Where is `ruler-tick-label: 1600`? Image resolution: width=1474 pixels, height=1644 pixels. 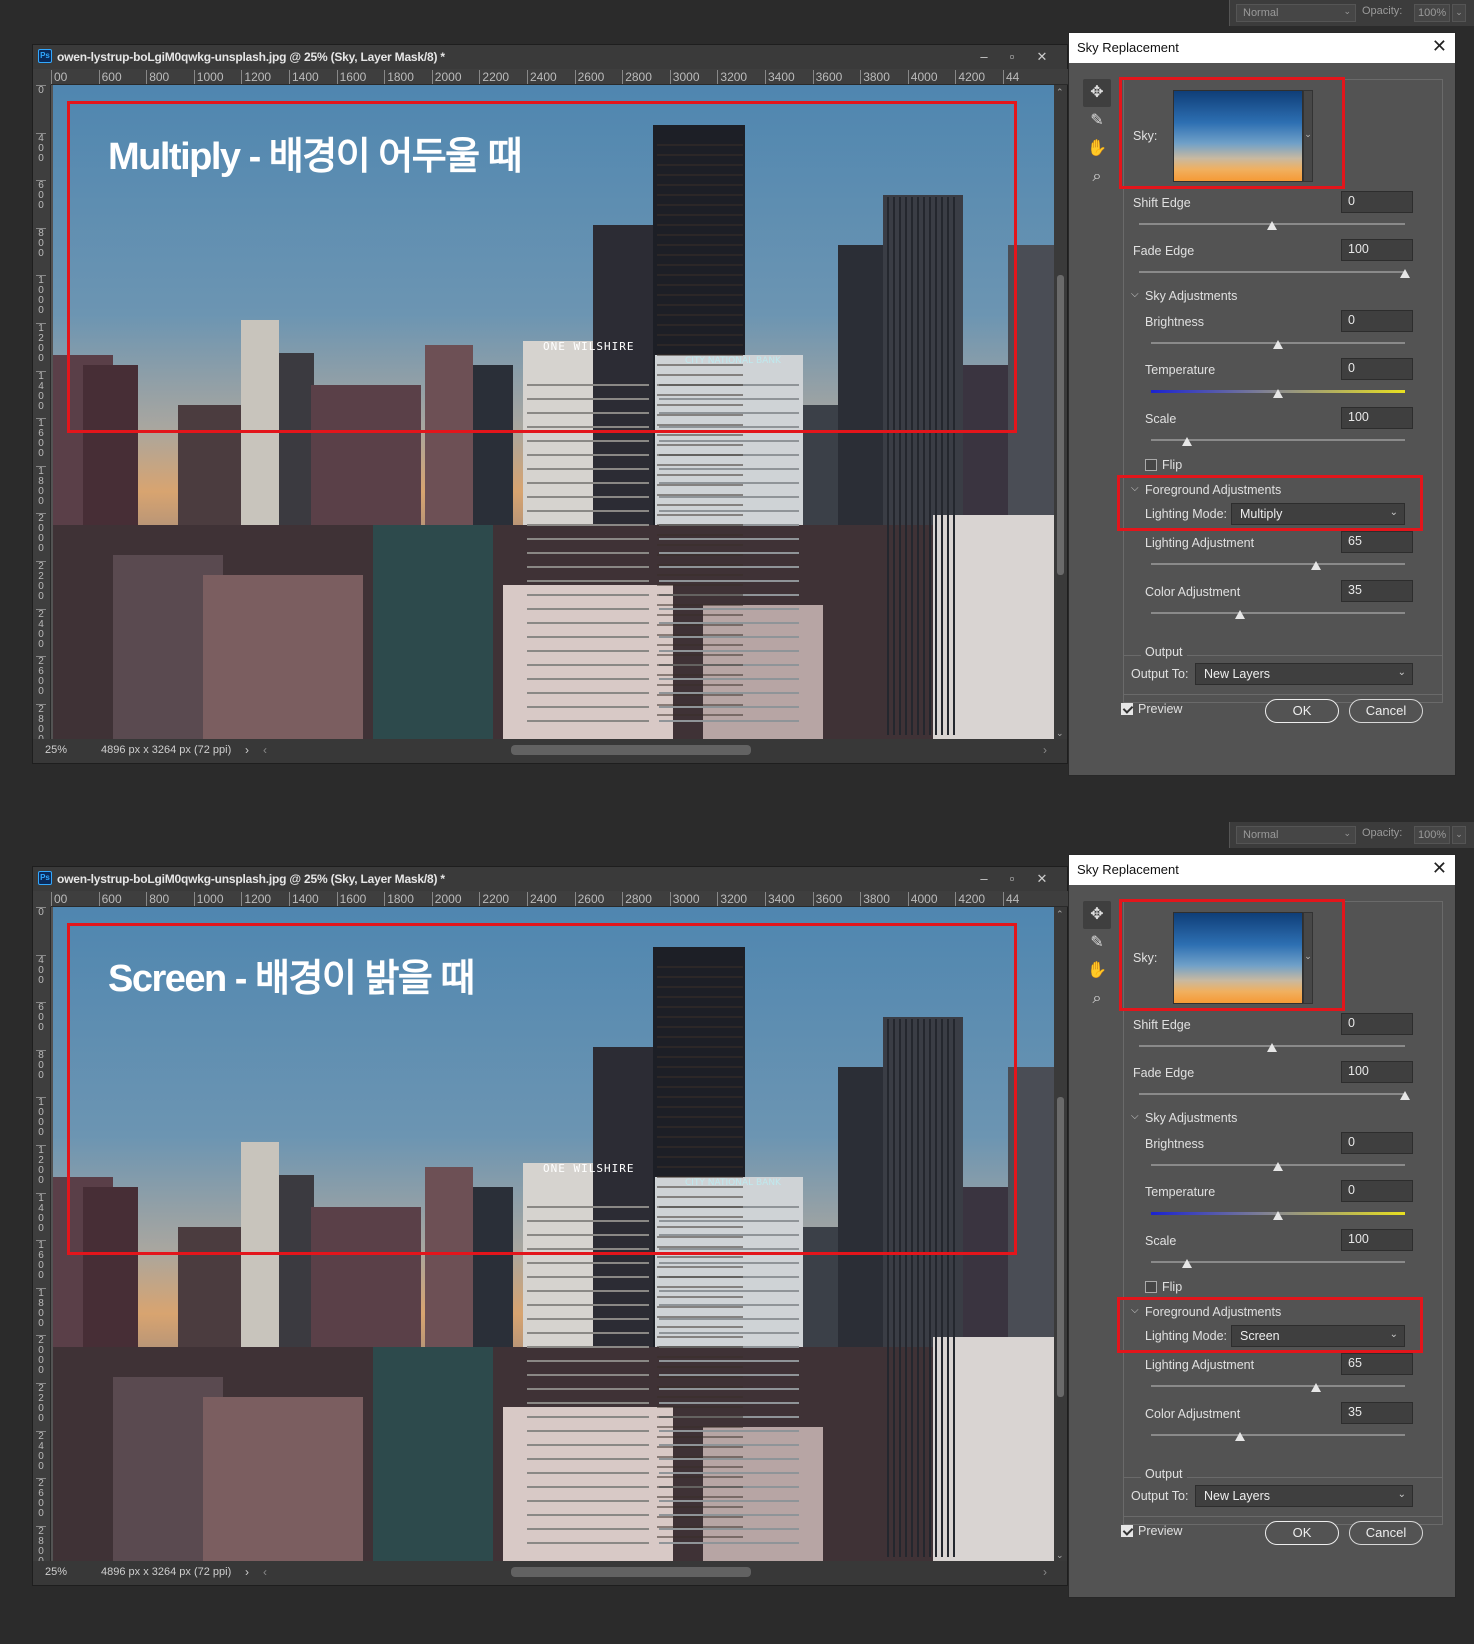
ruler-tick-label: 1600 is located at coordinates (351, 77).